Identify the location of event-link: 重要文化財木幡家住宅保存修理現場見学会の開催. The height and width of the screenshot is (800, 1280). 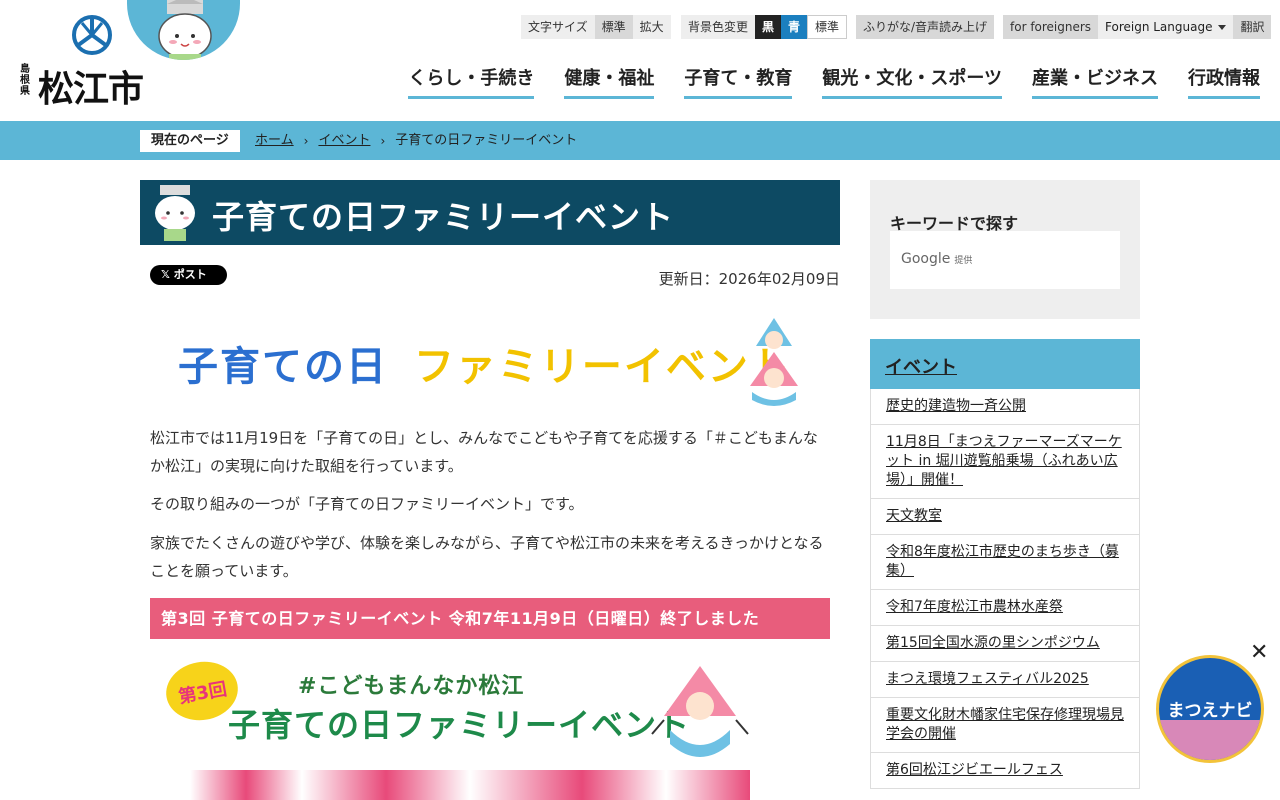
(1005, 724).